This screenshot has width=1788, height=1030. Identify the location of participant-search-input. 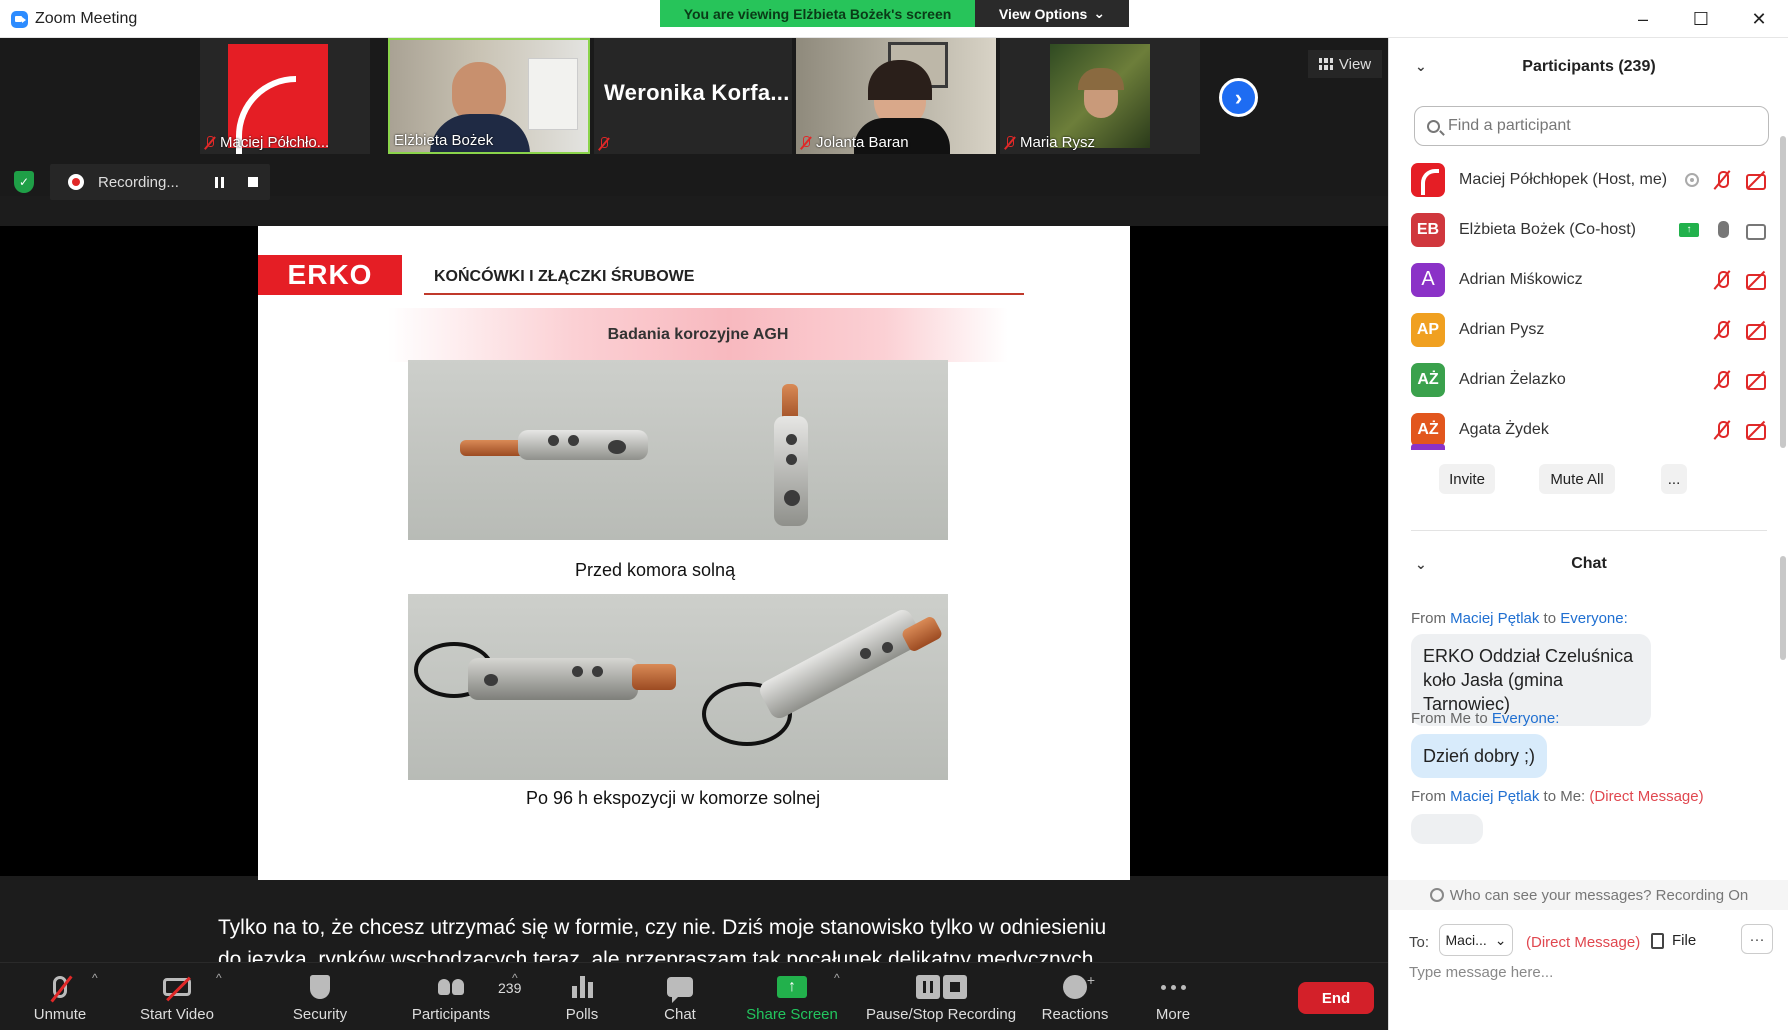
(1598, 126).